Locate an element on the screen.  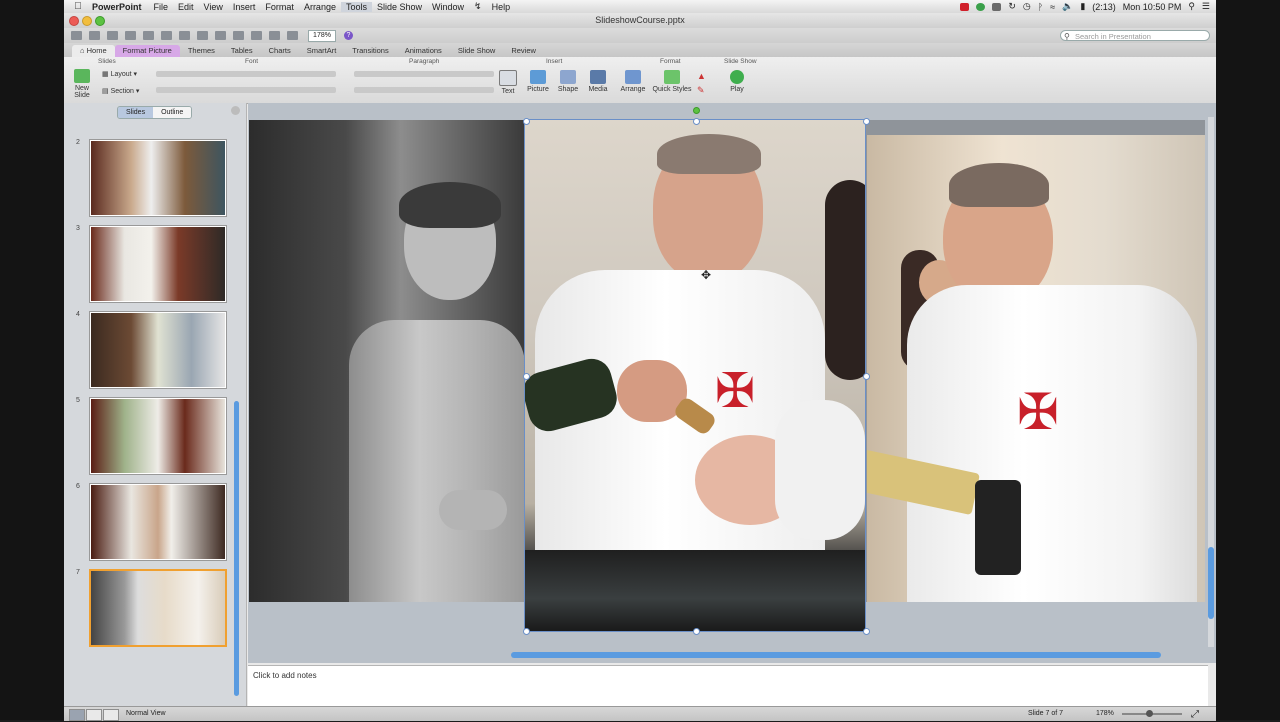
paste-icon is located at coordinates (202, 35).